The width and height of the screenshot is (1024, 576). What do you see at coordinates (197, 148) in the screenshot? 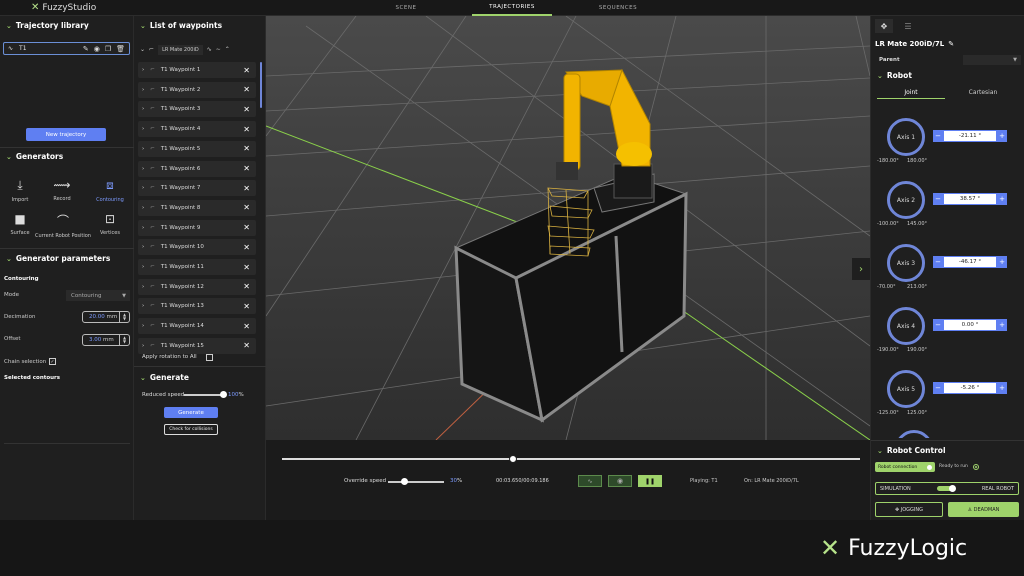
I see `waypoint-item: › ⌐ T1 Waypoint 5 ✕` at bounding box center [197, 148].